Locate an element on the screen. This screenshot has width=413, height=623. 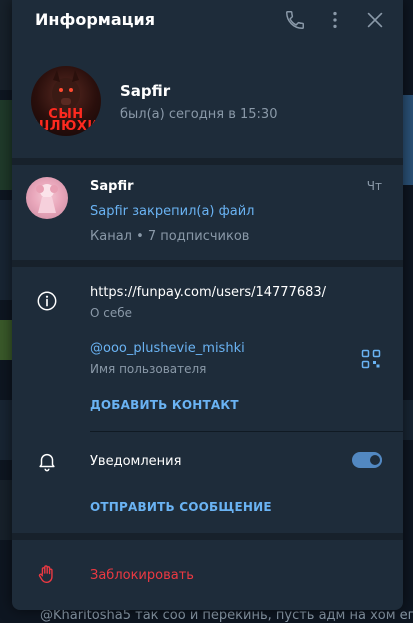
panel-title: Информация is located at coordinates (95, 19).